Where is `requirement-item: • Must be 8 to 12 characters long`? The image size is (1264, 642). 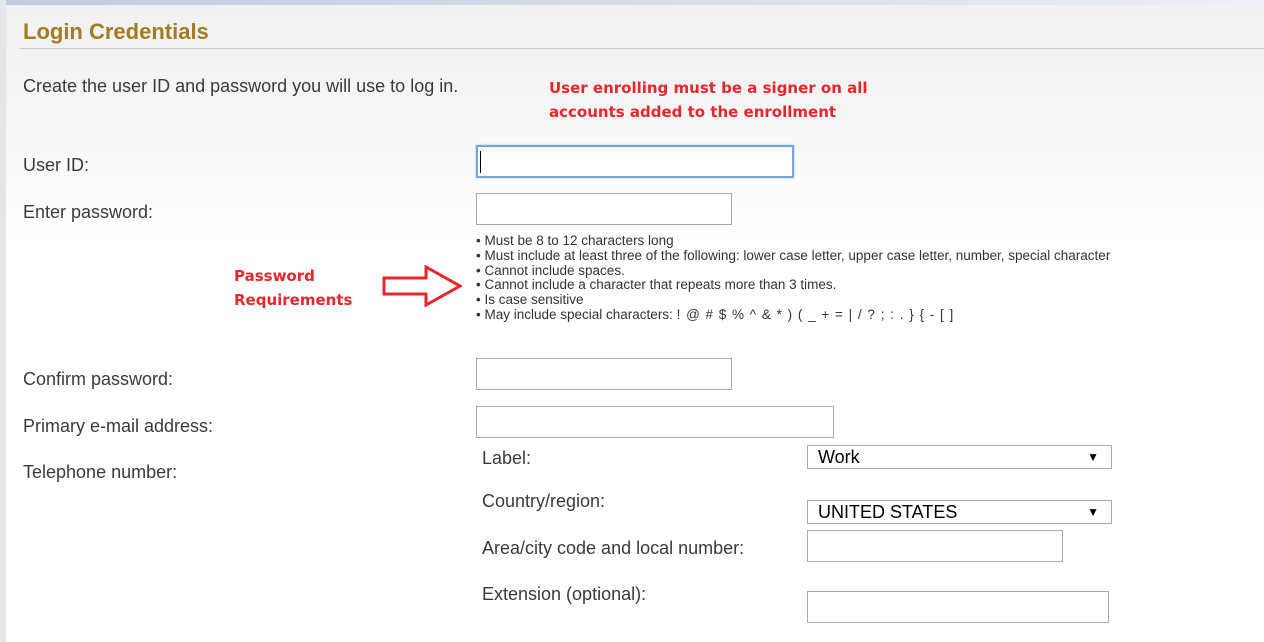
requirement-item: • Must be 8 to 12 characters long is located at coordinates (575, 240).